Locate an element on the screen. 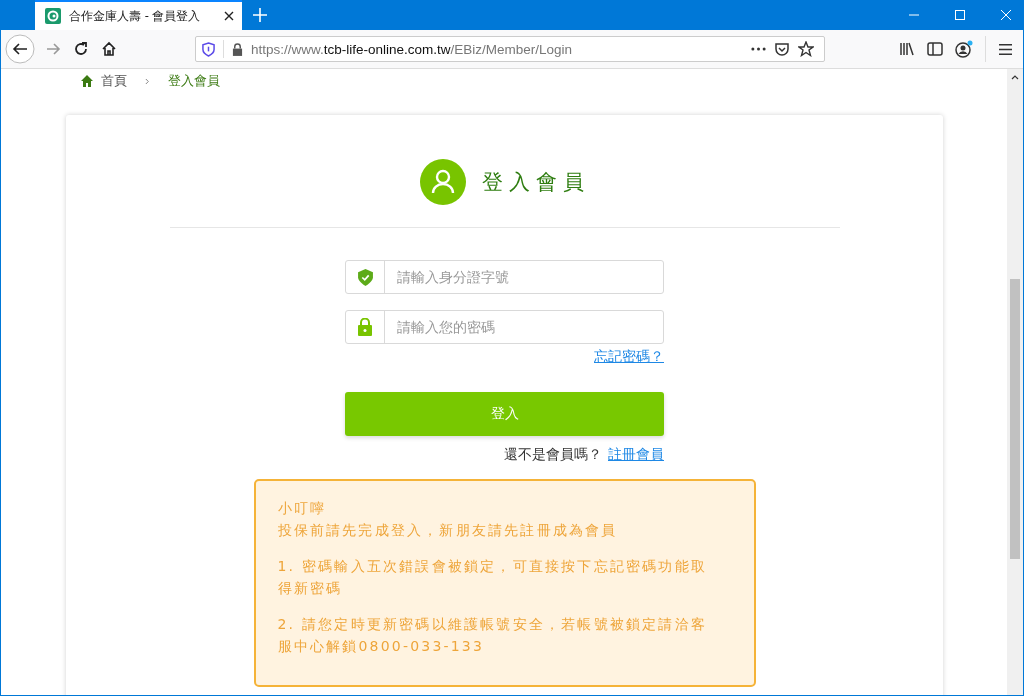 The width and height of the screenshot is (1024, 696). lock-icon is located at coordinates (237, 49).